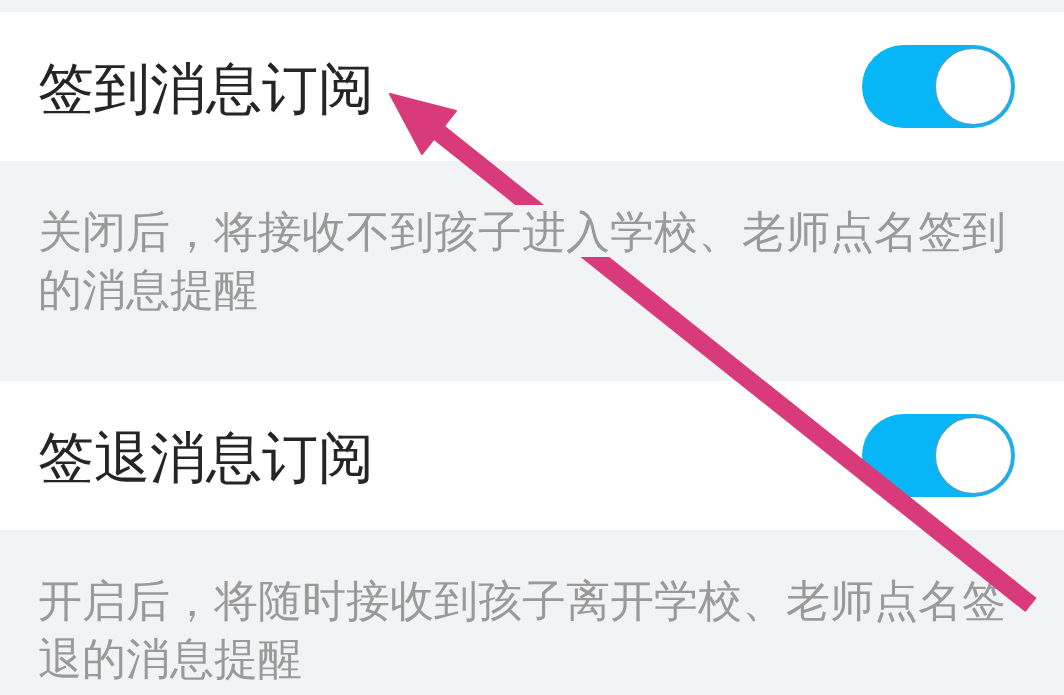  I want to click on setting-description: 开启后，将随时接收到孩子离开学校、老师点名签退的消息提醒, so click(522, 630).